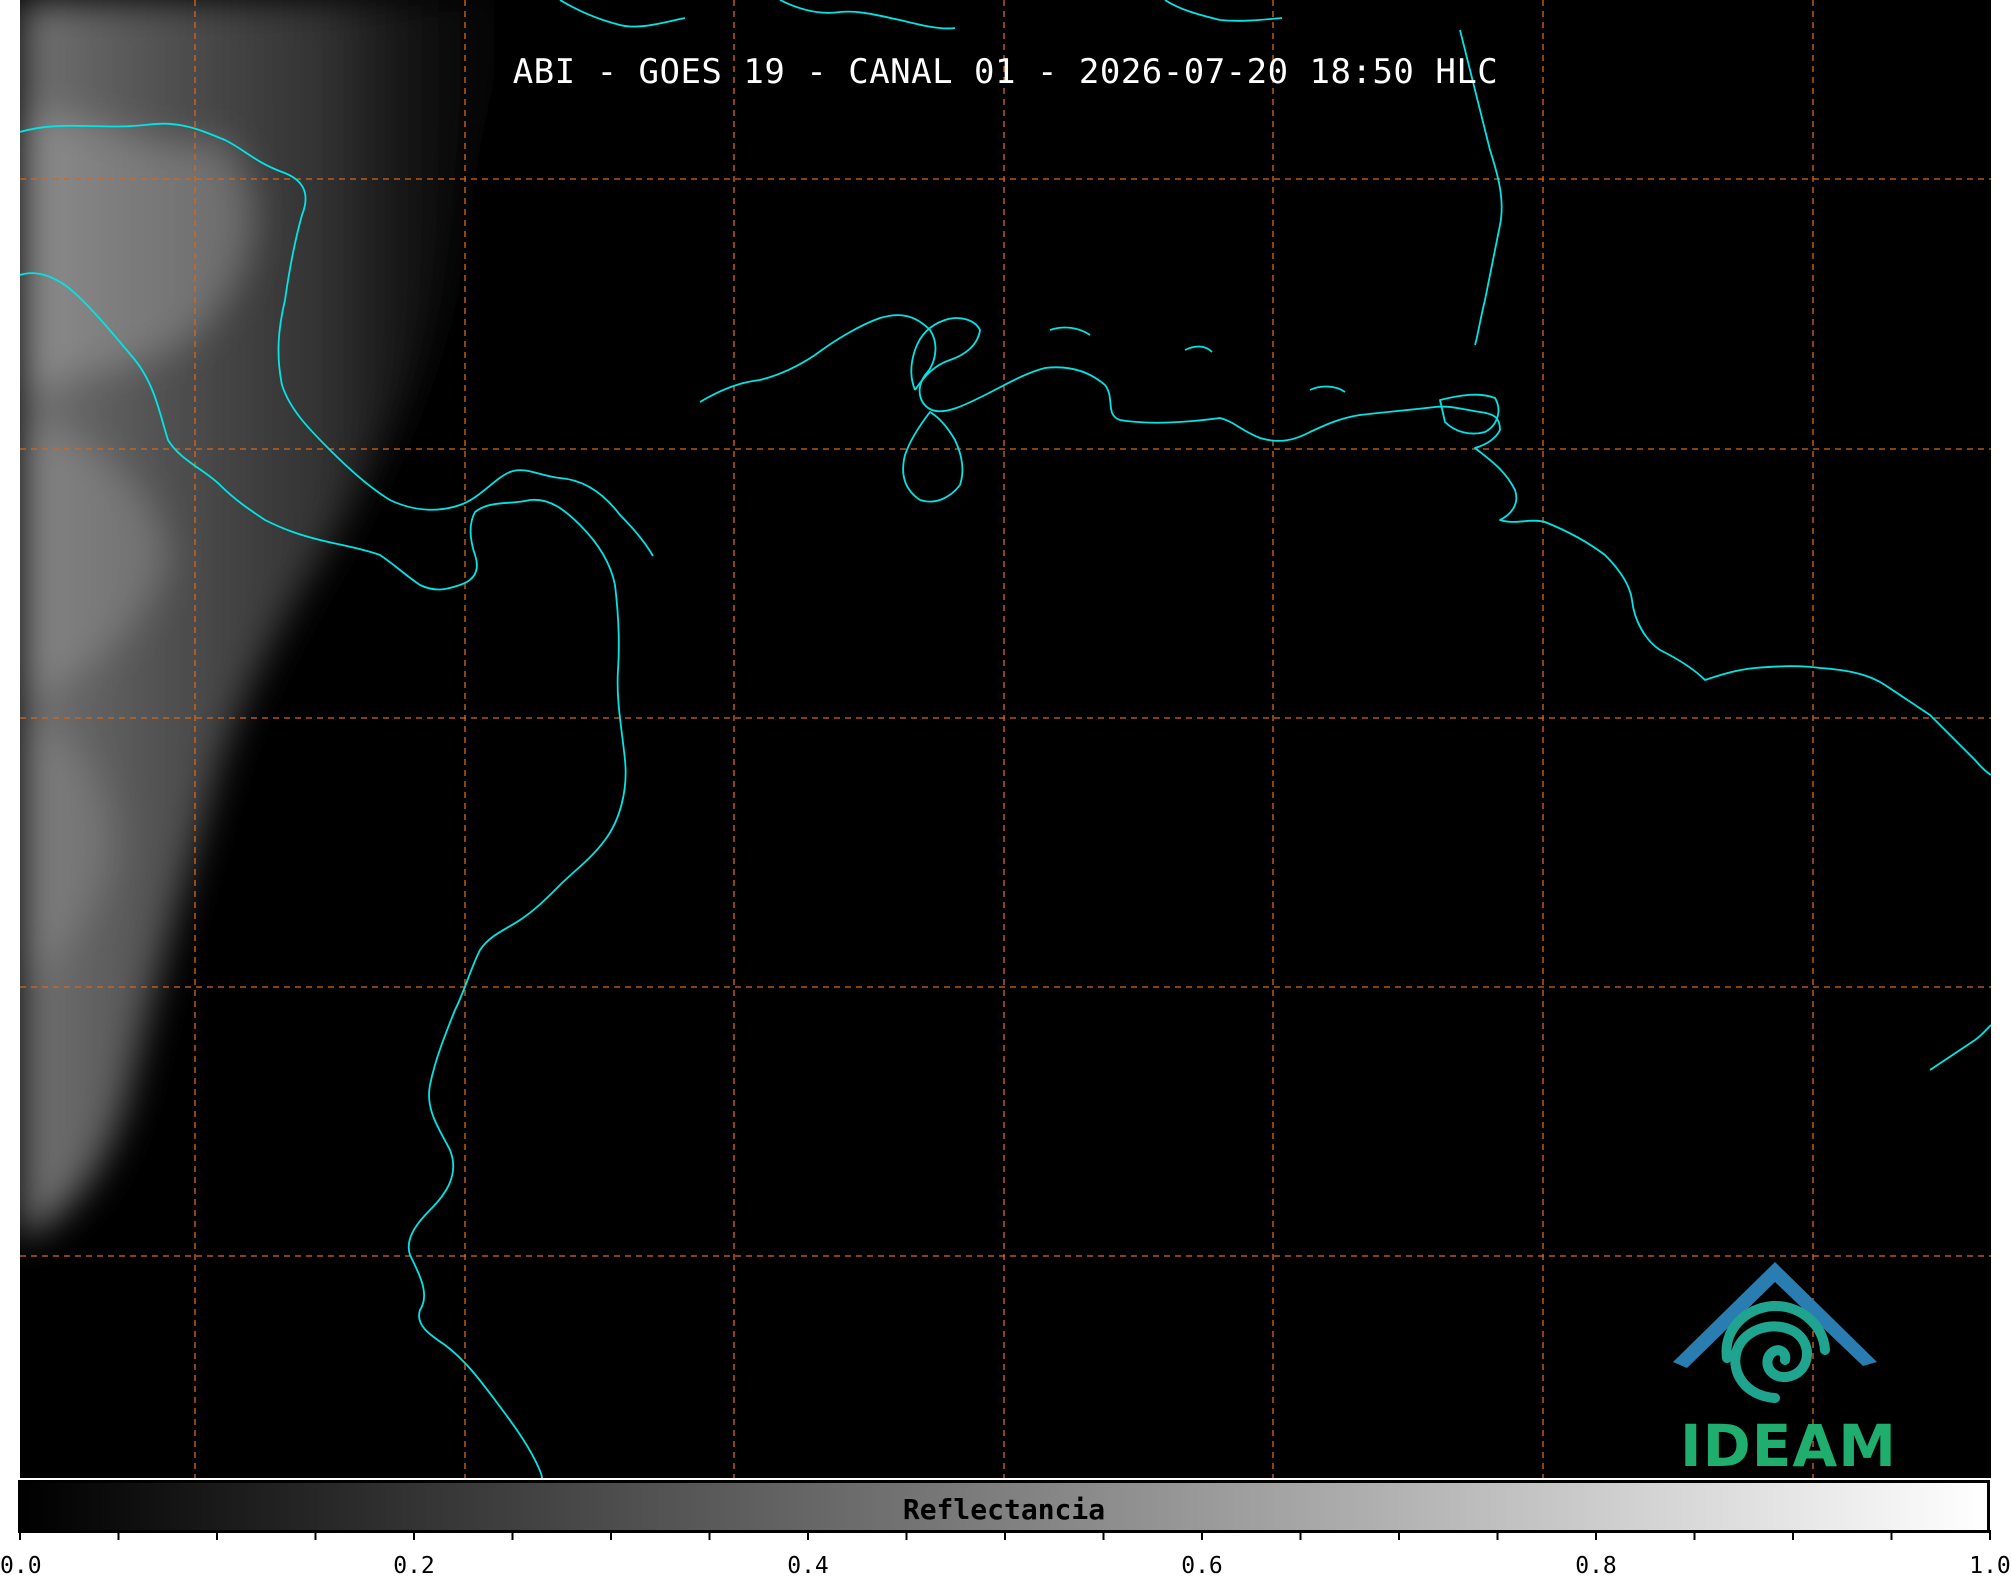 Image resolution: width=2011 pixels, height=1579 pixels. I want to click on colorbar-tick-label: 0.8, so click(1596, 1566).